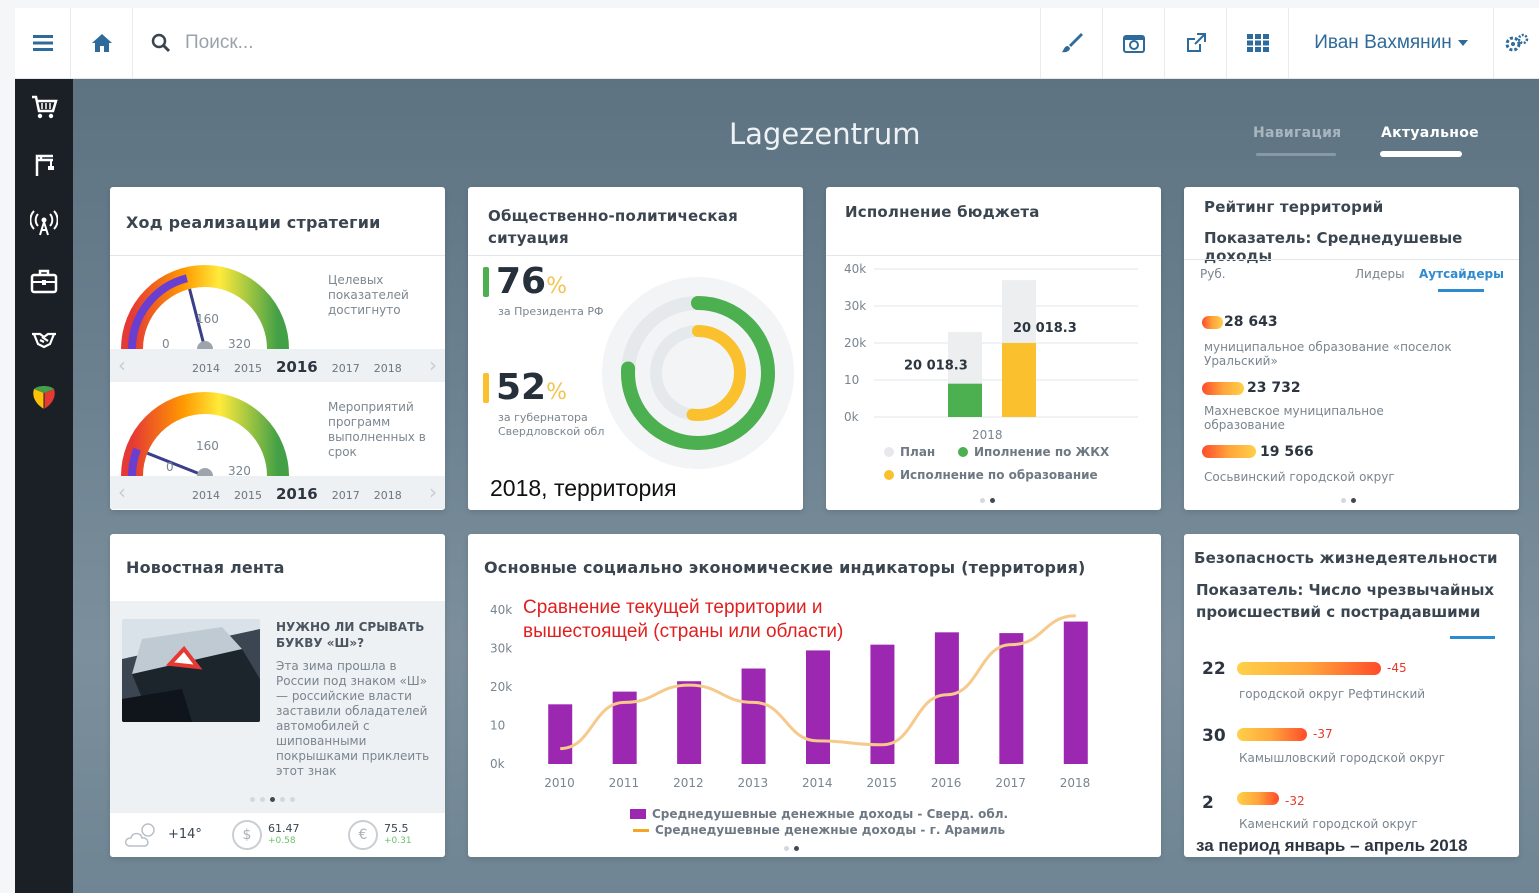 The image size is (1539, 893). I want to click on rating-title: Рейтинг территорий, so click(1294, 207).